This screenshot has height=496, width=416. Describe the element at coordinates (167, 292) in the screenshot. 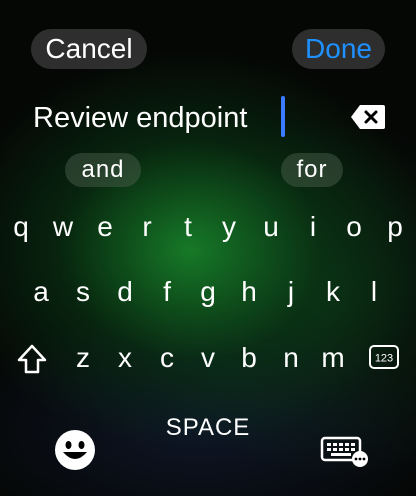

I see `key-f: f` at that location.